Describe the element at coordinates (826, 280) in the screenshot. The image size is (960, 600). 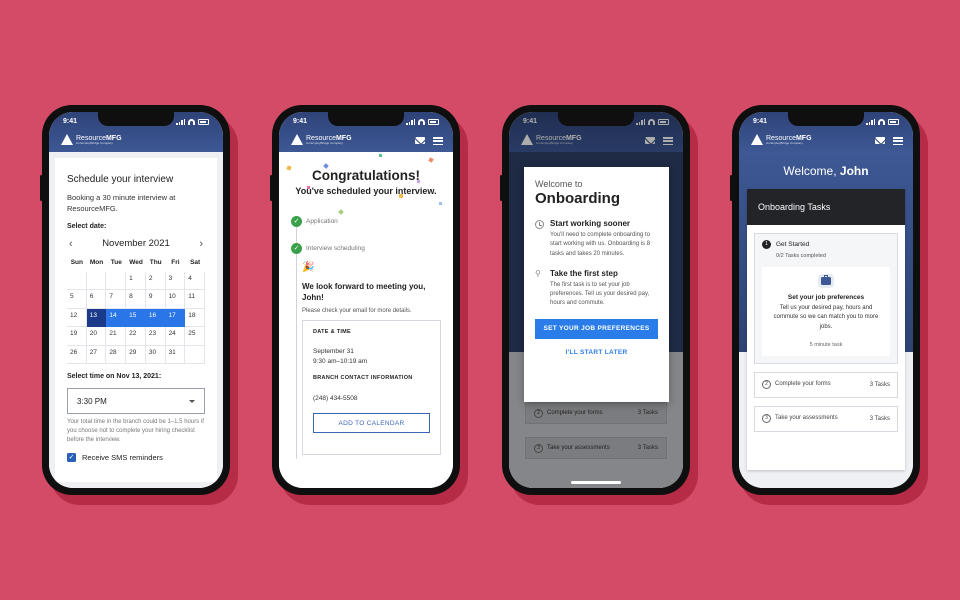
I see `briefcase-icon` at that location.